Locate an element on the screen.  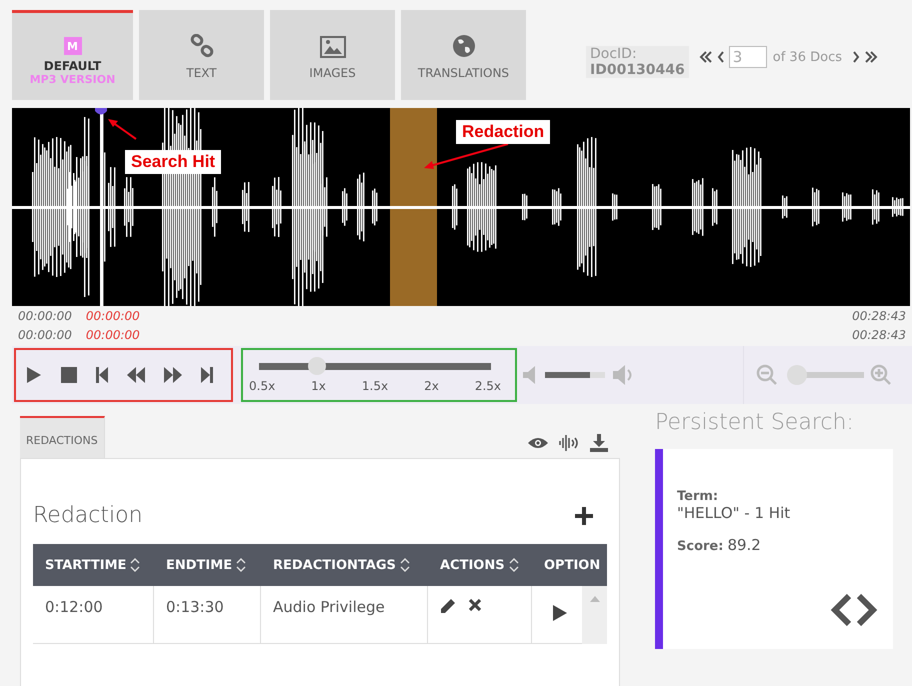
image-icon is located at coordinates (333, 47).